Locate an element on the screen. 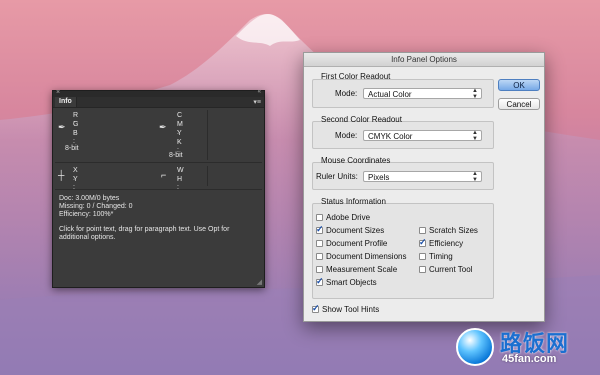 The width and height of the screenshot is (600, 375). first-mode-value: Actual Color is located at coordinates (390, 94).